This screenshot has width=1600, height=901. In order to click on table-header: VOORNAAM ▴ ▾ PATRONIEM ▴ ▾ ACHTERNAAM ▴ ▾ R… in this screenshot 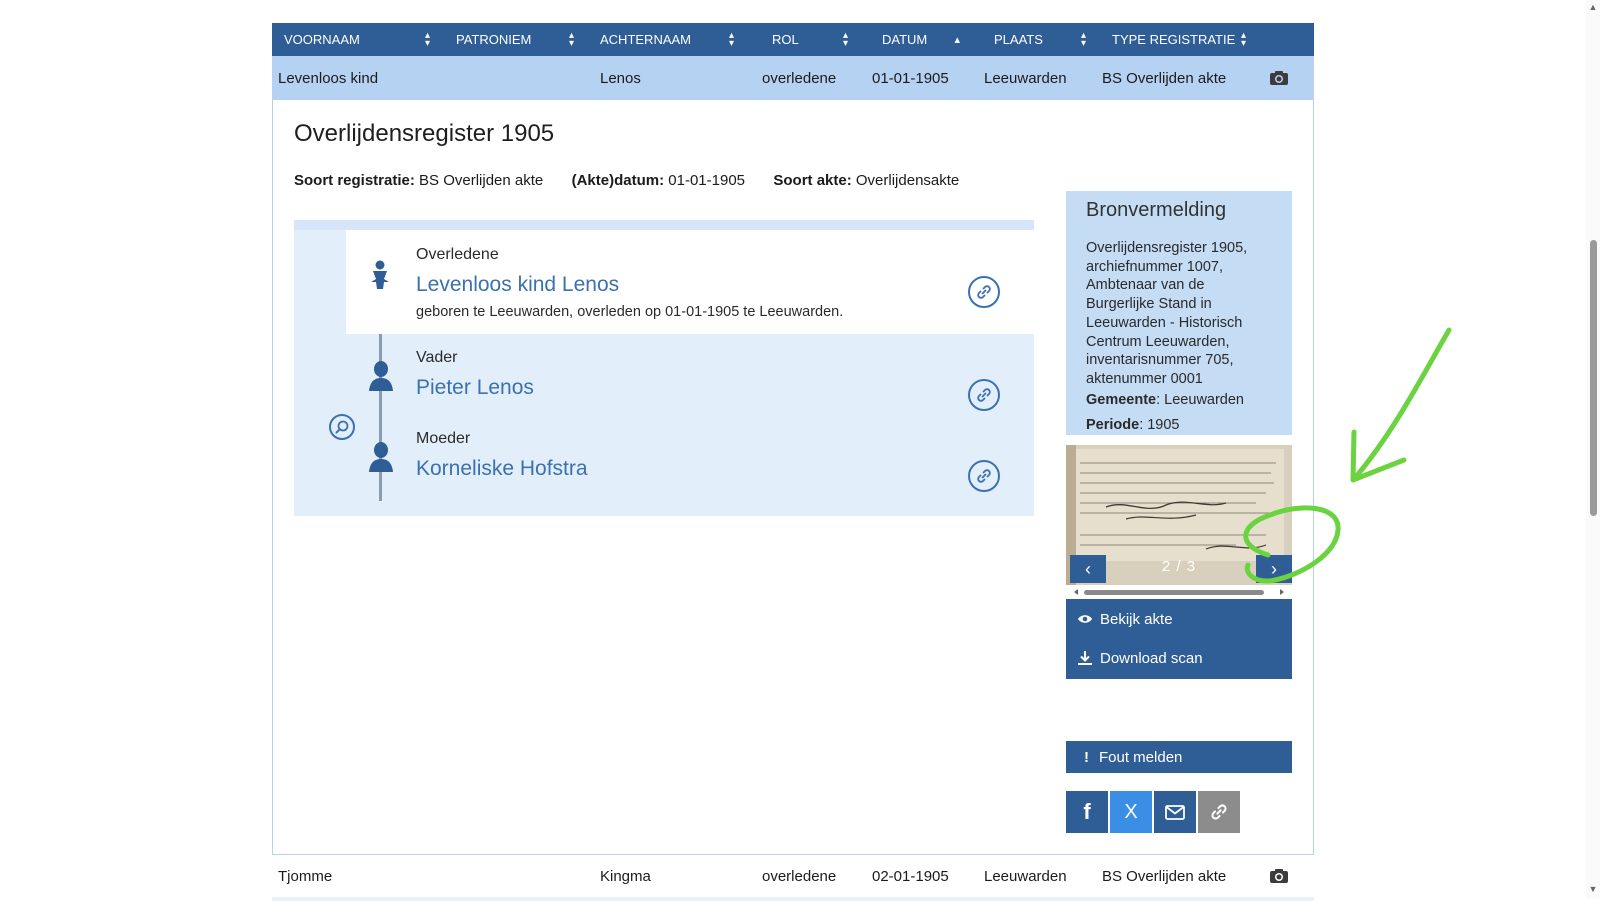, I will do `click(793, 39)`.